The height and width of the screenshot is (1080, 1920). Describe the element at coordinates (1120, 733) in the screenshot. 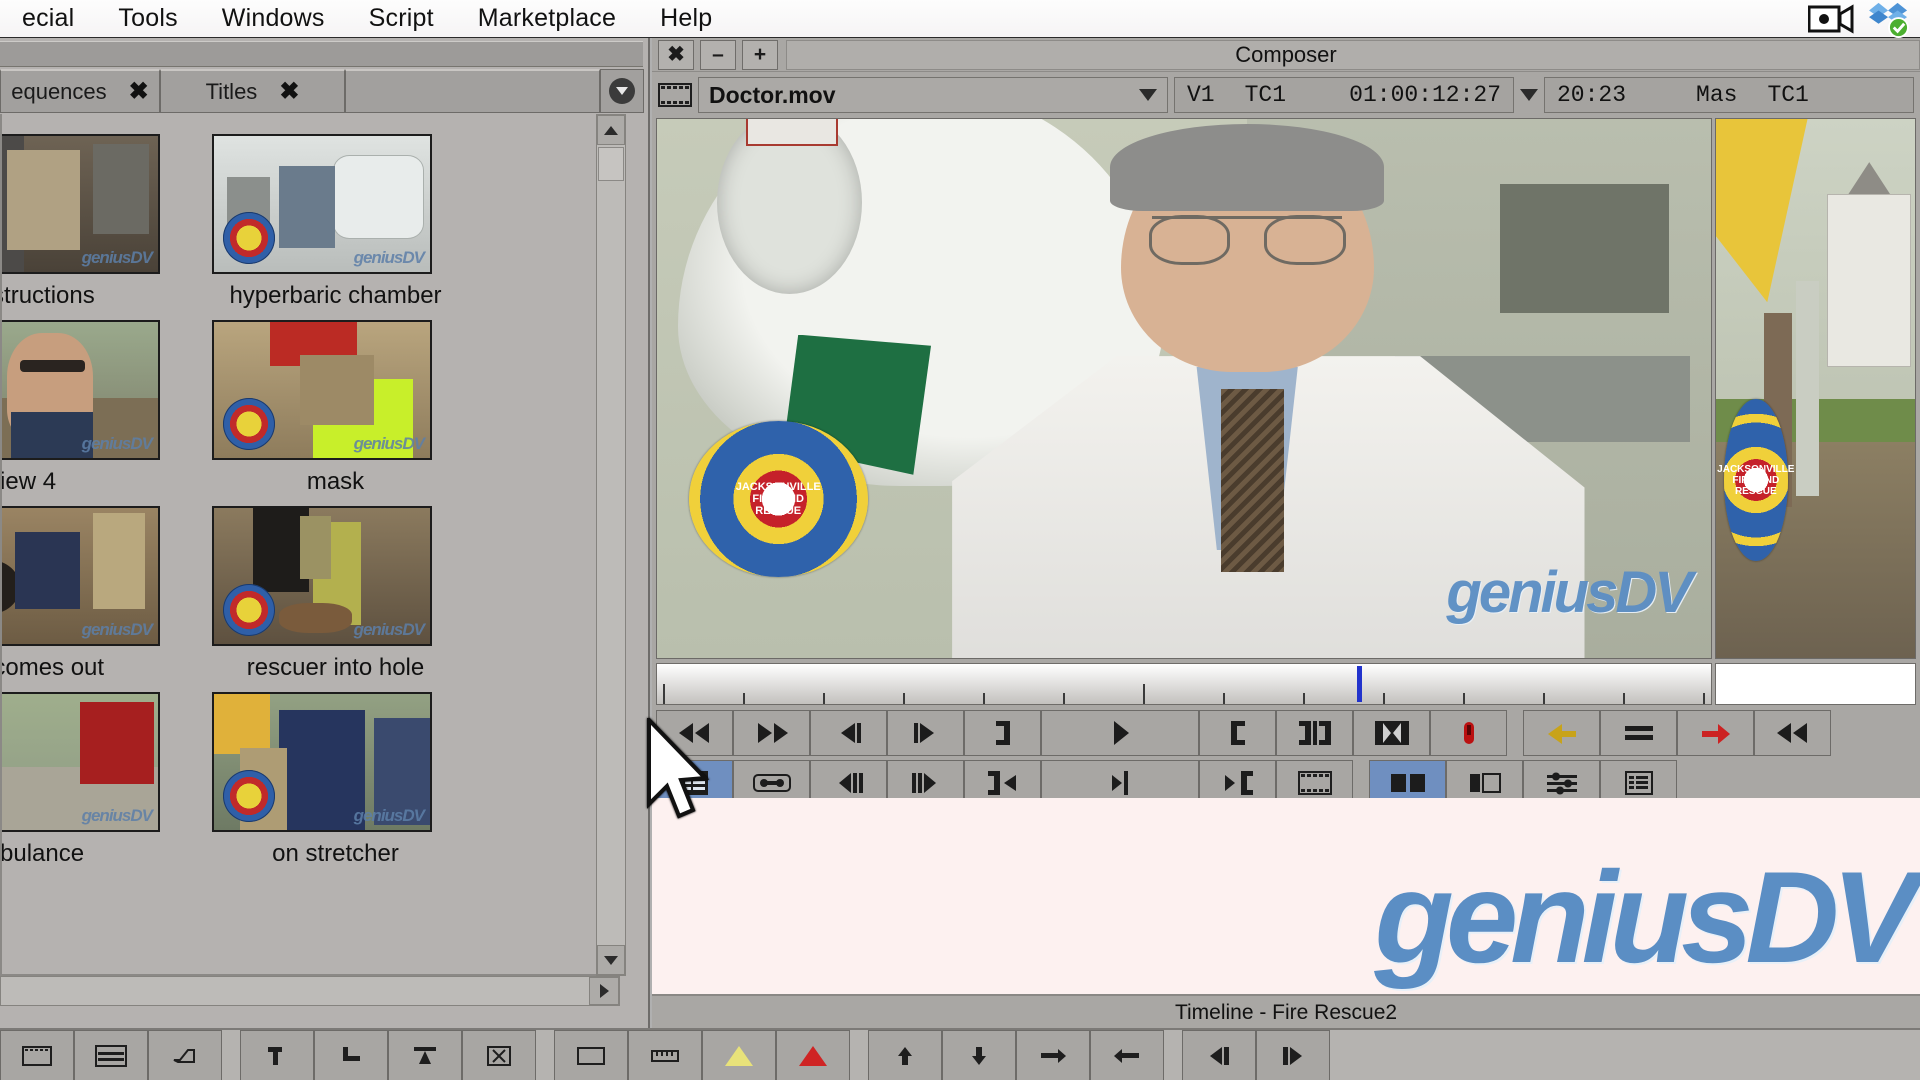

I see `play-button` at that location.